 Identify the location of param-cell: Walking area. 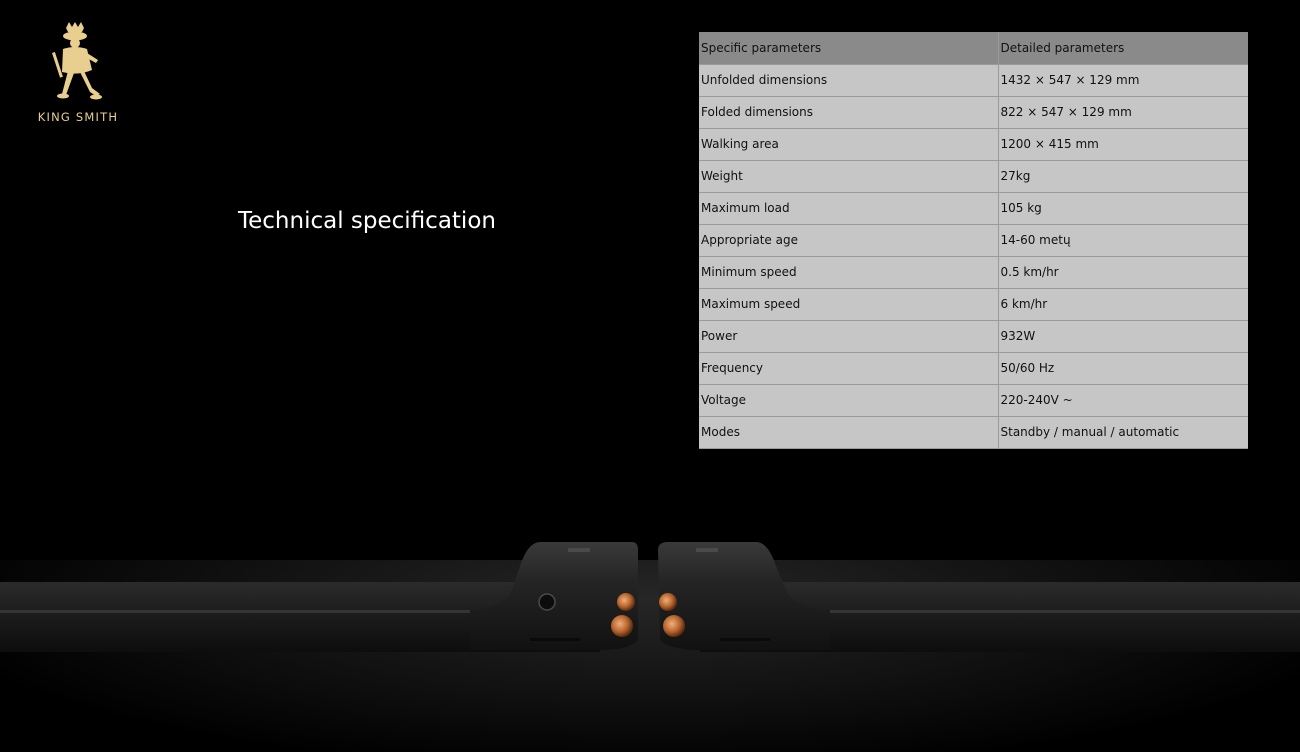
(849, 144).